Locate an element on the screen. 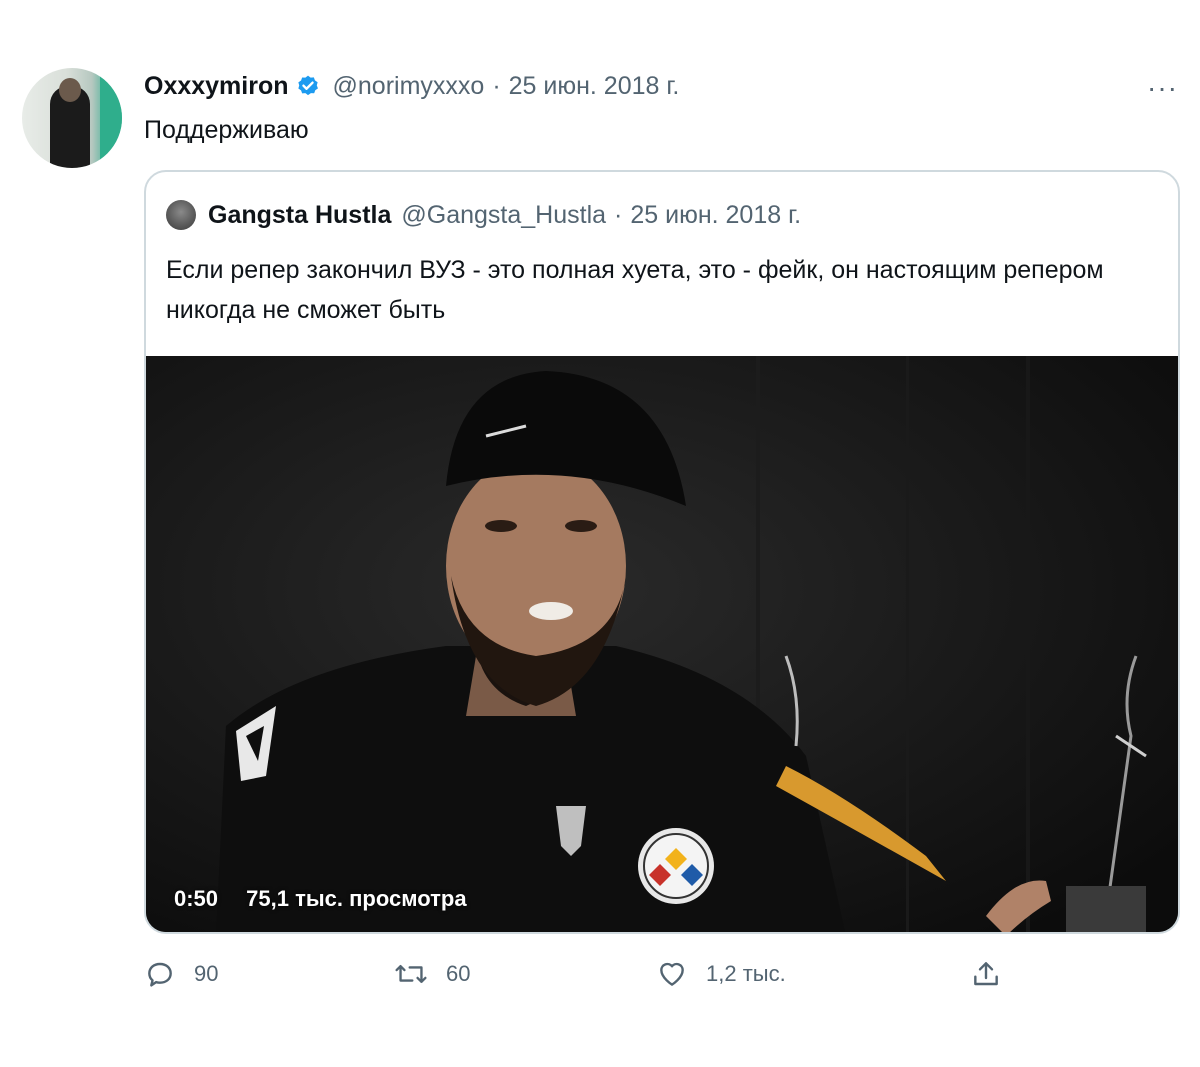 Image resolution: width=1200 pixels, height=1067 pixels. retweet-count: 60 is located at coordinates (458, 973).